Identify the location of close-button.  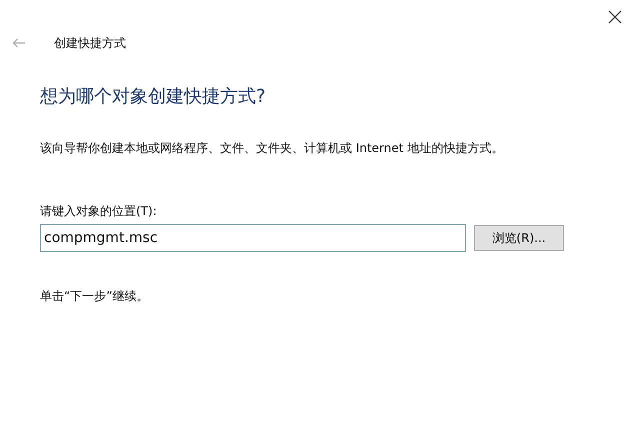
(615, 17).